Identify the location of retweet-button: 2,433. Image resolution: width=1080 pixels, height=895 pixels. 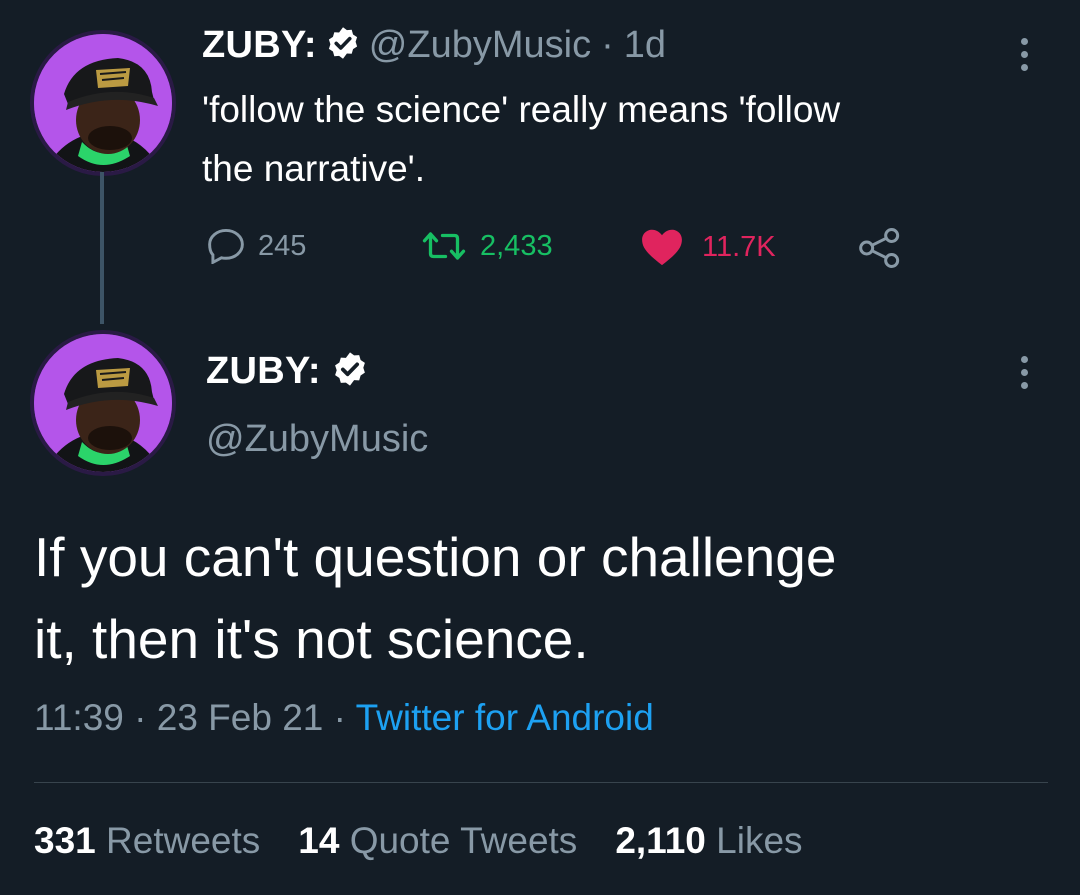
(486, 246).